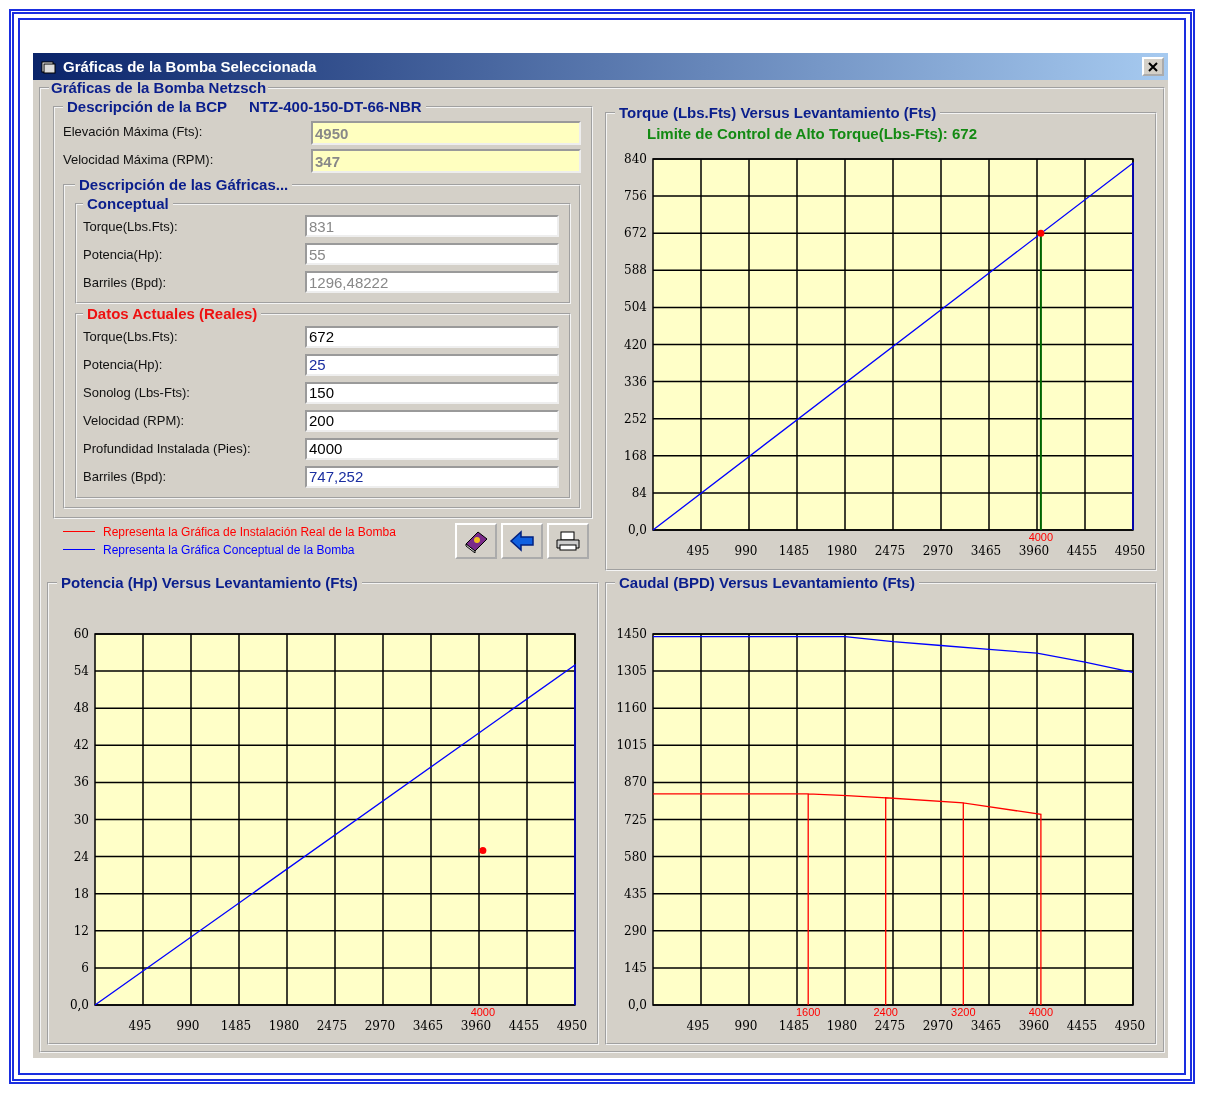 Image resolution: width=1212 pixels, height=1111 pixels. What do you see at coordinates (159, 88) in the screenshot?
I see `group-title: Gráficas de la Bomba Netzsch` at bounding box center [159, 88].